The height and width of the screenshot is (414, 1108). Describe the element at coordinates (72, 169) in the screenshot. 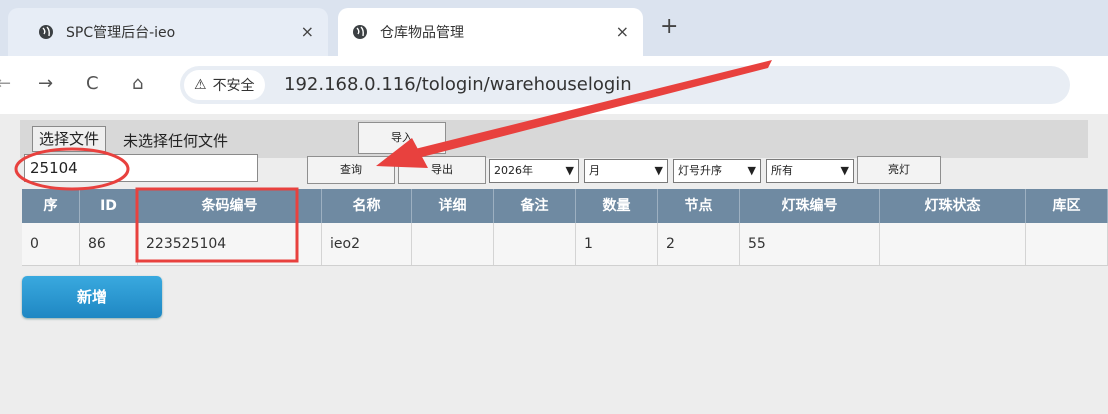

I see `annotation-ellipse` at that location.